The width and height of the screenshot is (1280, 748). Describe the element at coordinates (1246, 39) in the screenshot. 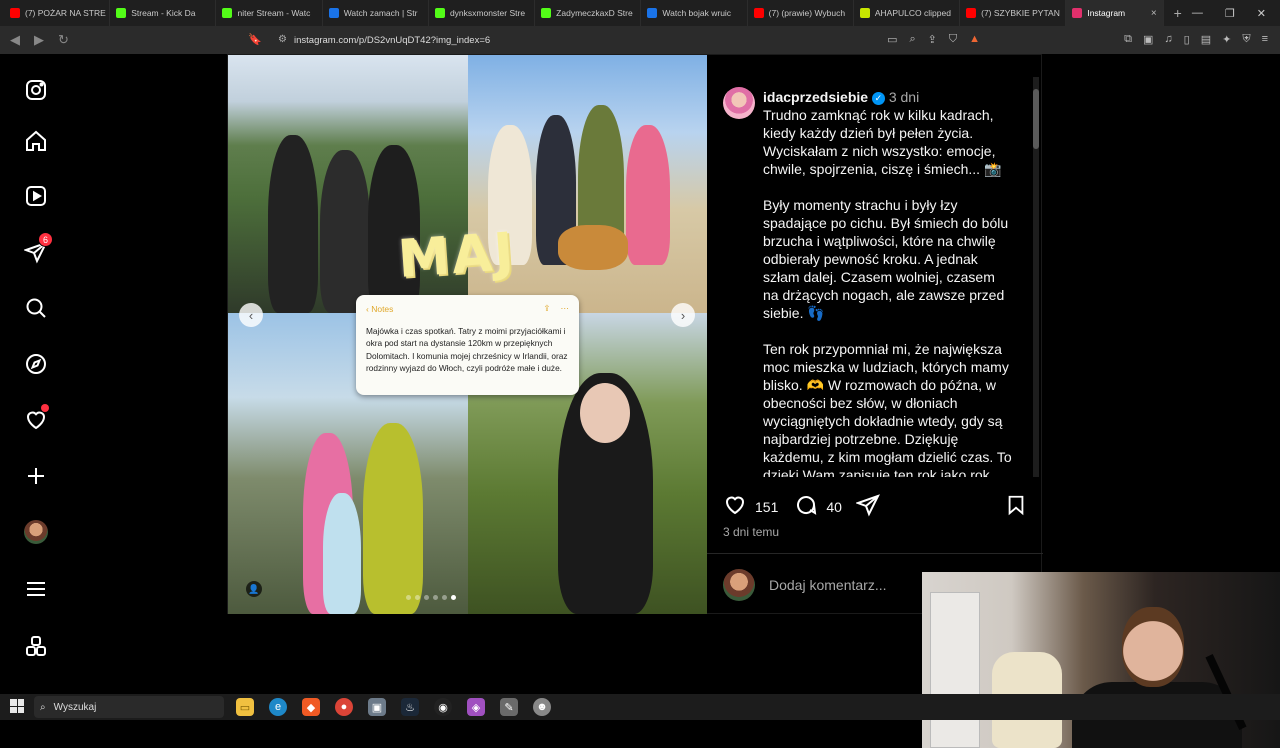

I see `vpn-icon: ⛨` at that location.